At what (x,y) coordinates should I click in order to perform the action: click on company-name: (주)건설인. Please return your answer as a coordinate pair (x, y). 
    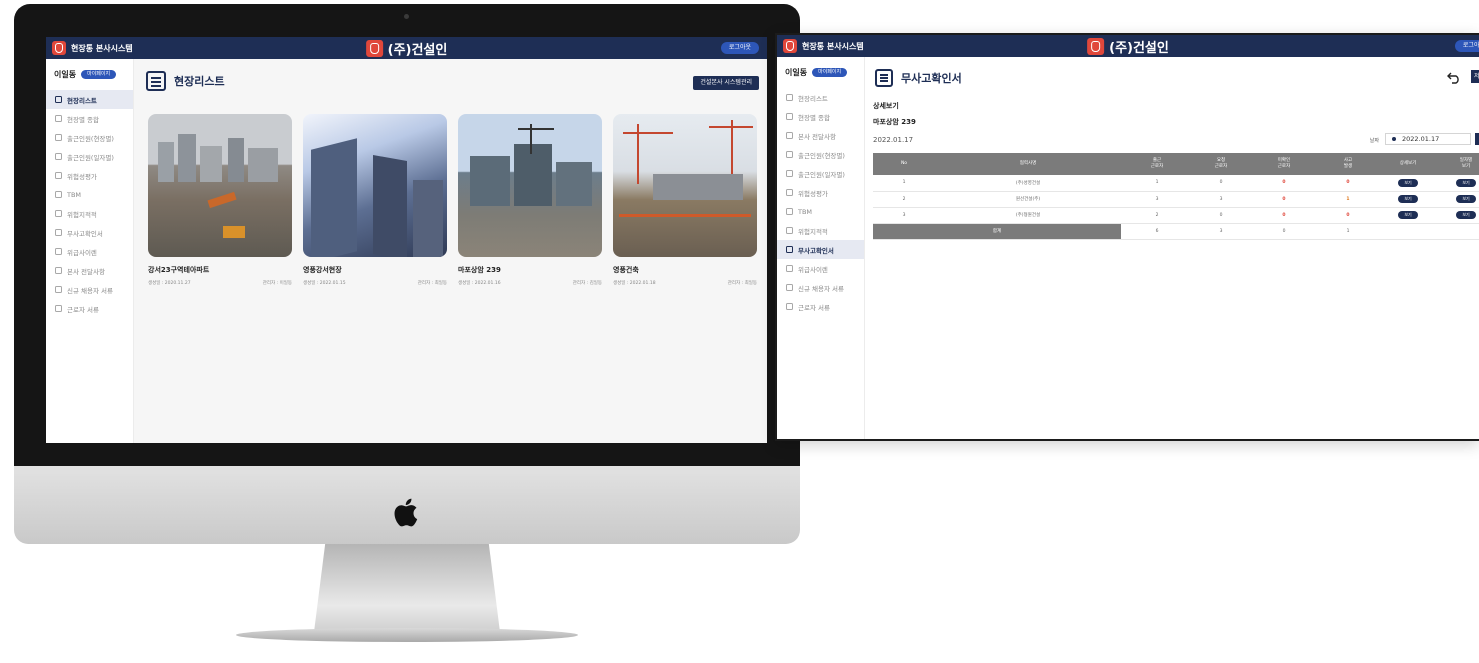
    Looking at the image, I should click on (417, 50).